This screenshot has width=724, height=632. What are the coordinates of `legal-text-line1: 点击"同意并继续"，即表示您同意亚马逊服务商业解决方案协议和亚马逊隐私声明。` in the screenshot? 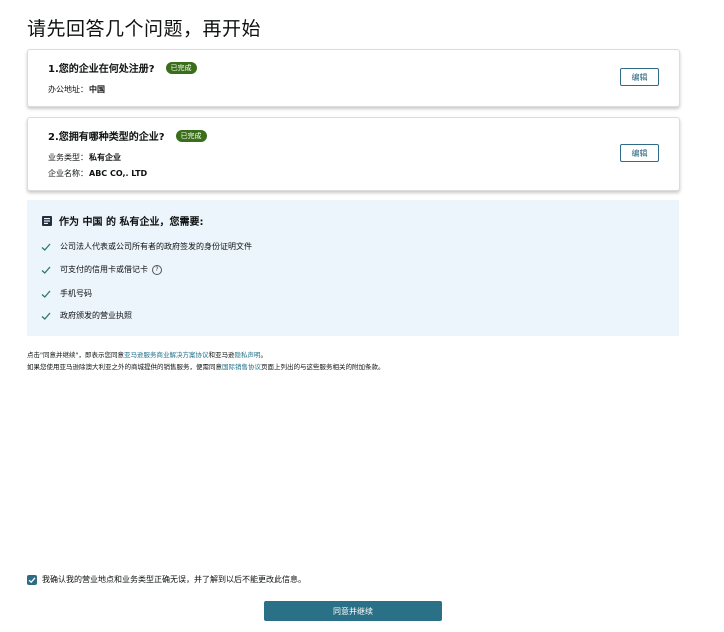 It's located at (147, 354).